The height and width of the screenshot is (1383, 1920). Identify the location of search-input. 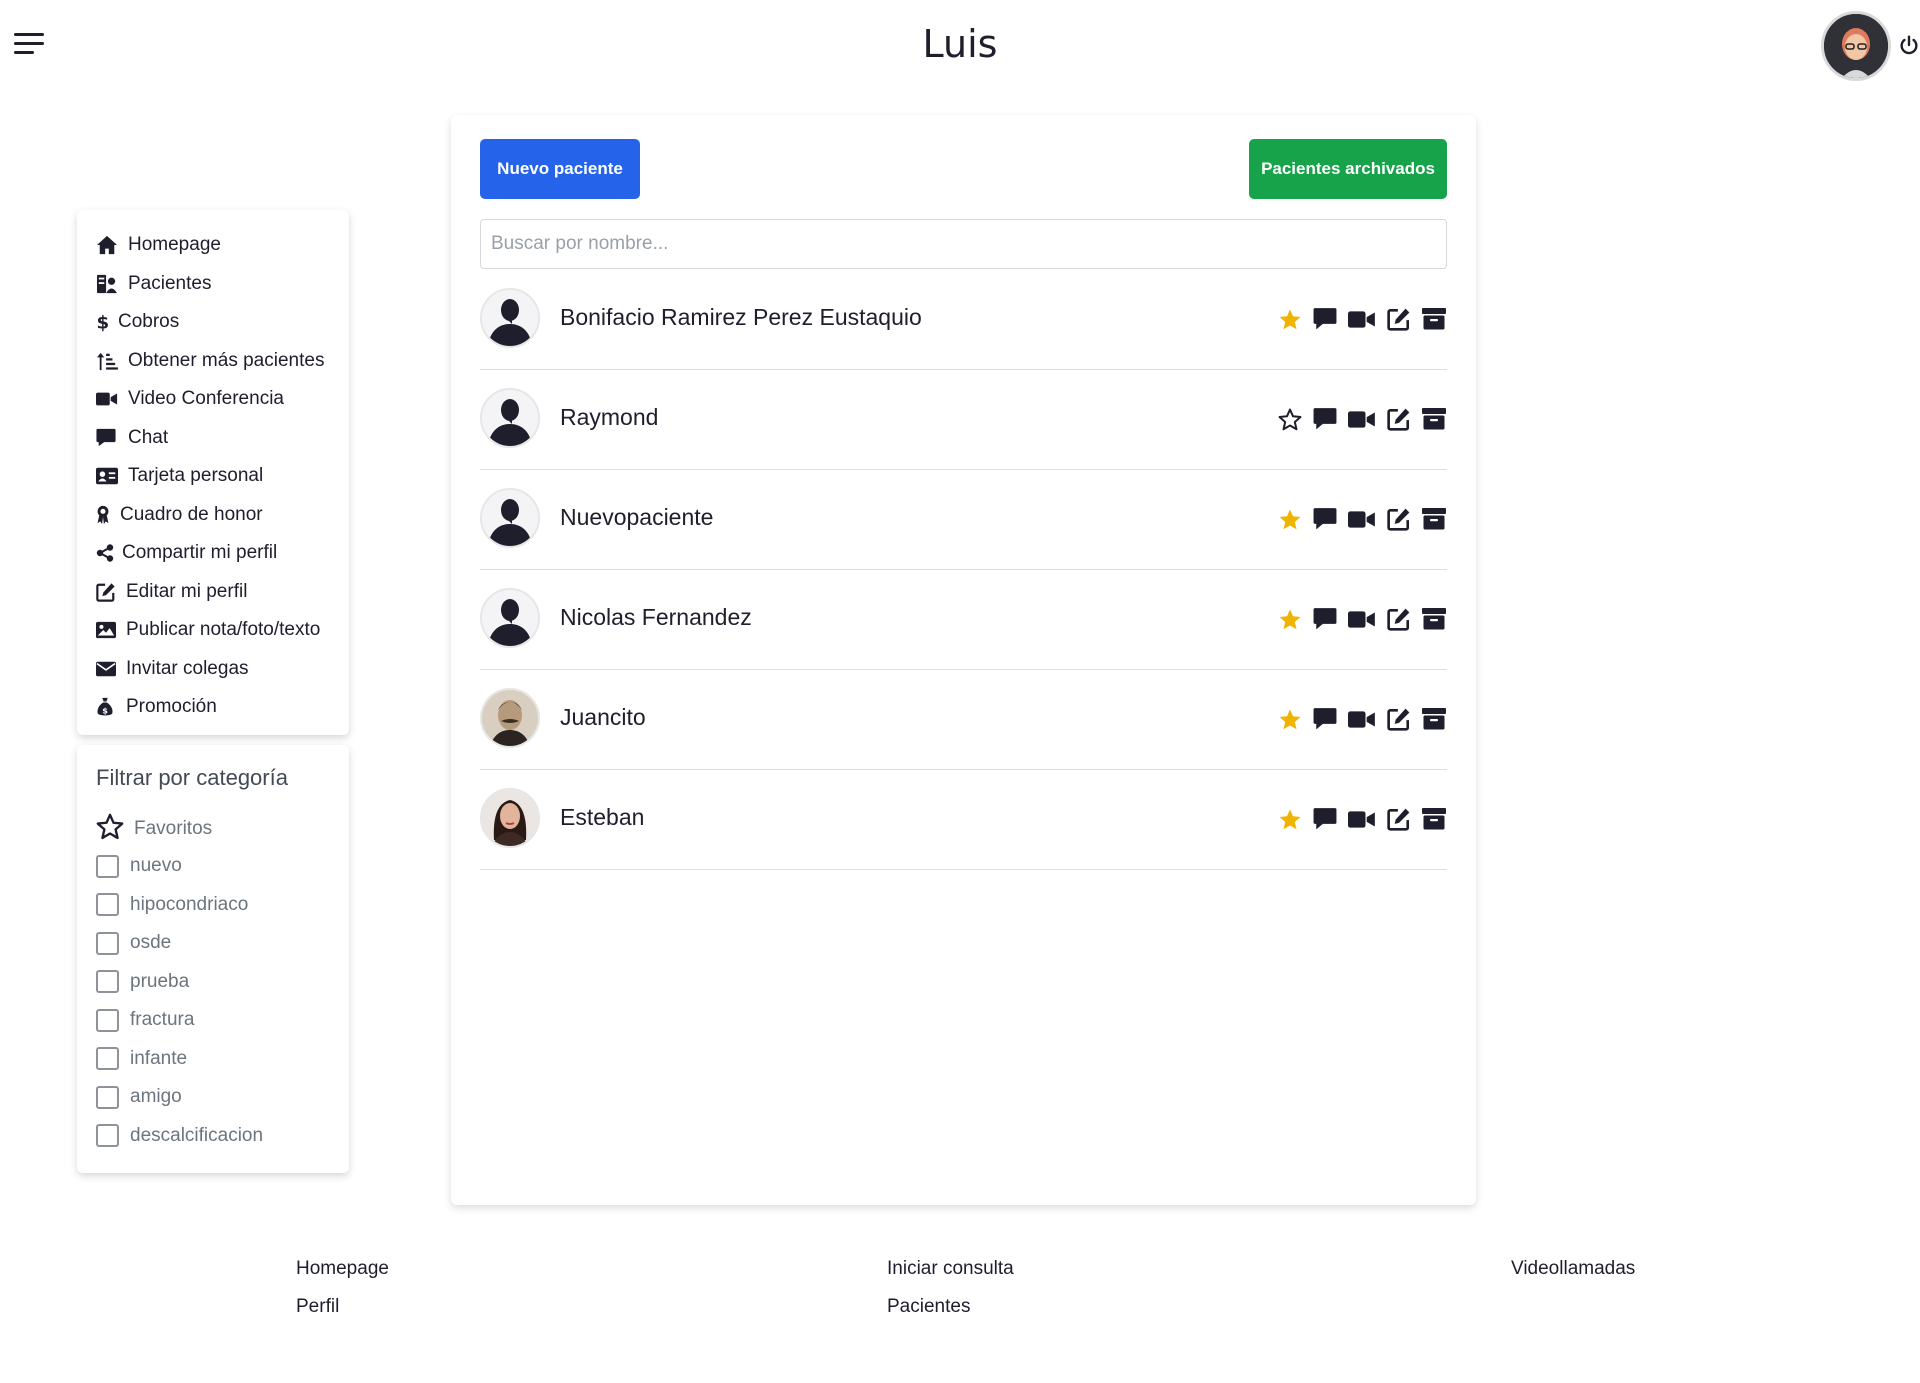
(963, 244).